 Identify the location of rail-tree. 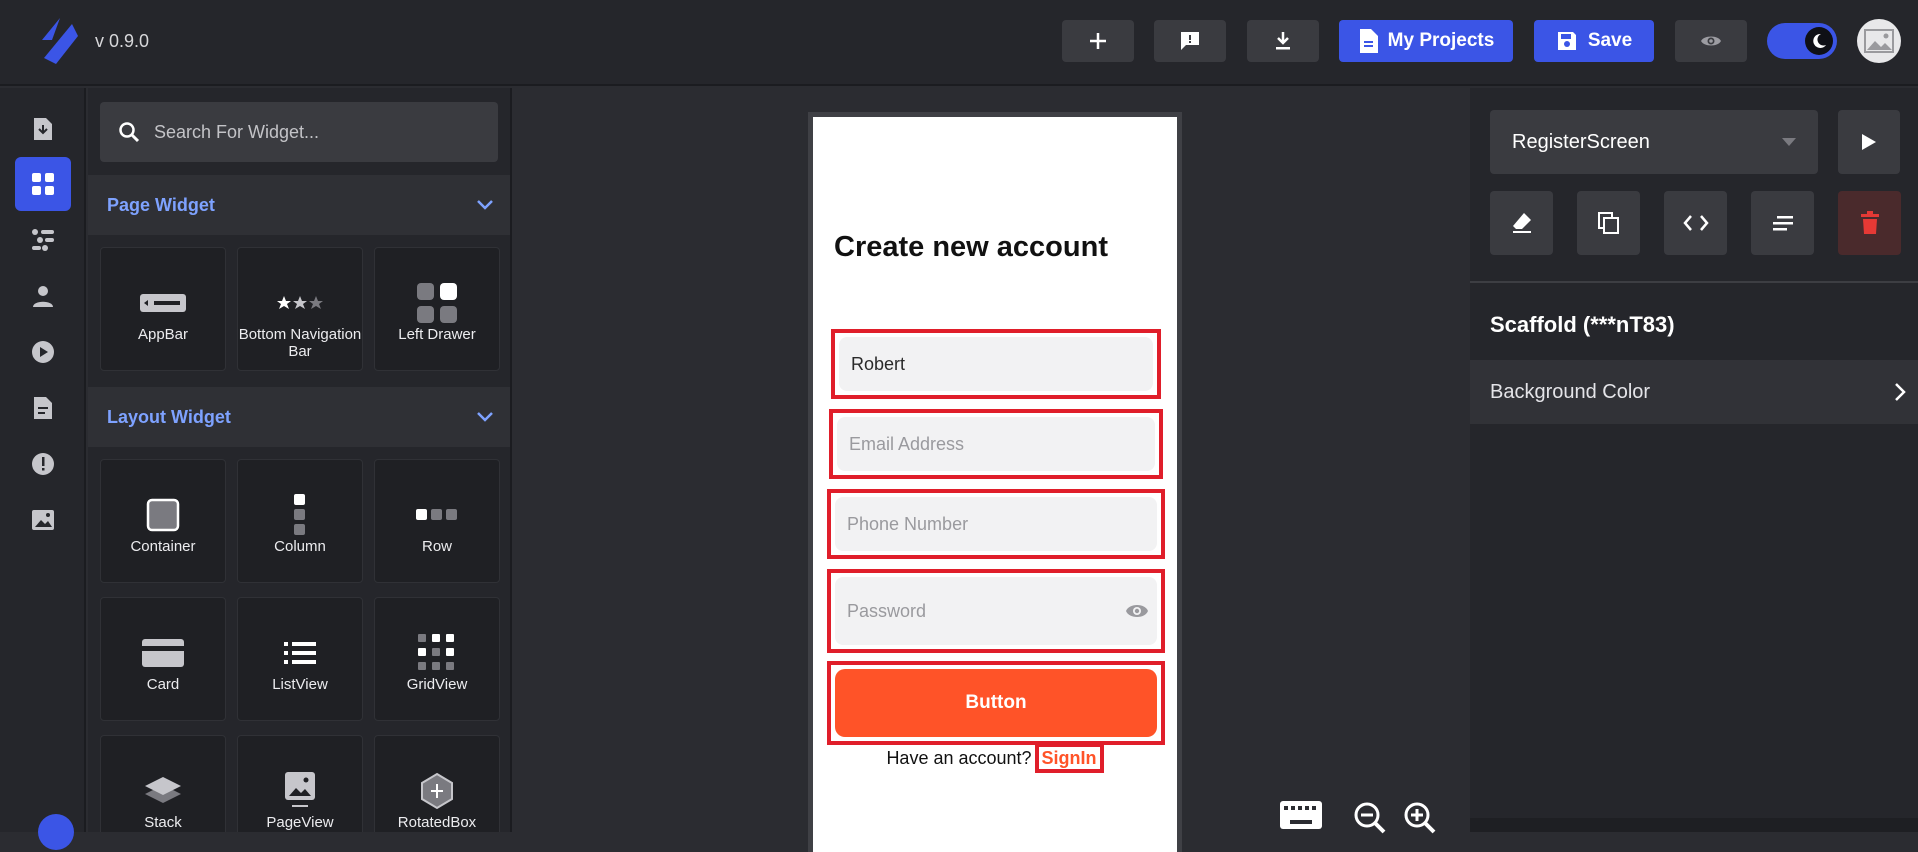
(43, 240).